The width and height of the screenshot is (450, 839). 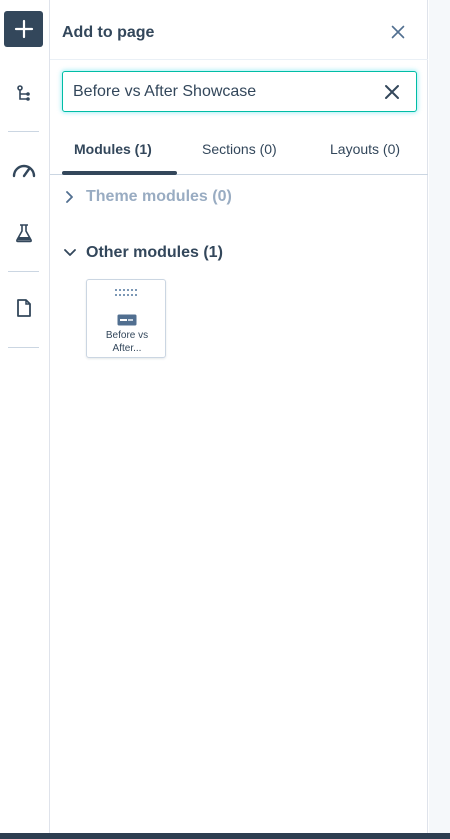 What do you see at coordinates (239, 30) in the screenshot?
I see `panel-header: Add to page` at bounding box center [239, 30].